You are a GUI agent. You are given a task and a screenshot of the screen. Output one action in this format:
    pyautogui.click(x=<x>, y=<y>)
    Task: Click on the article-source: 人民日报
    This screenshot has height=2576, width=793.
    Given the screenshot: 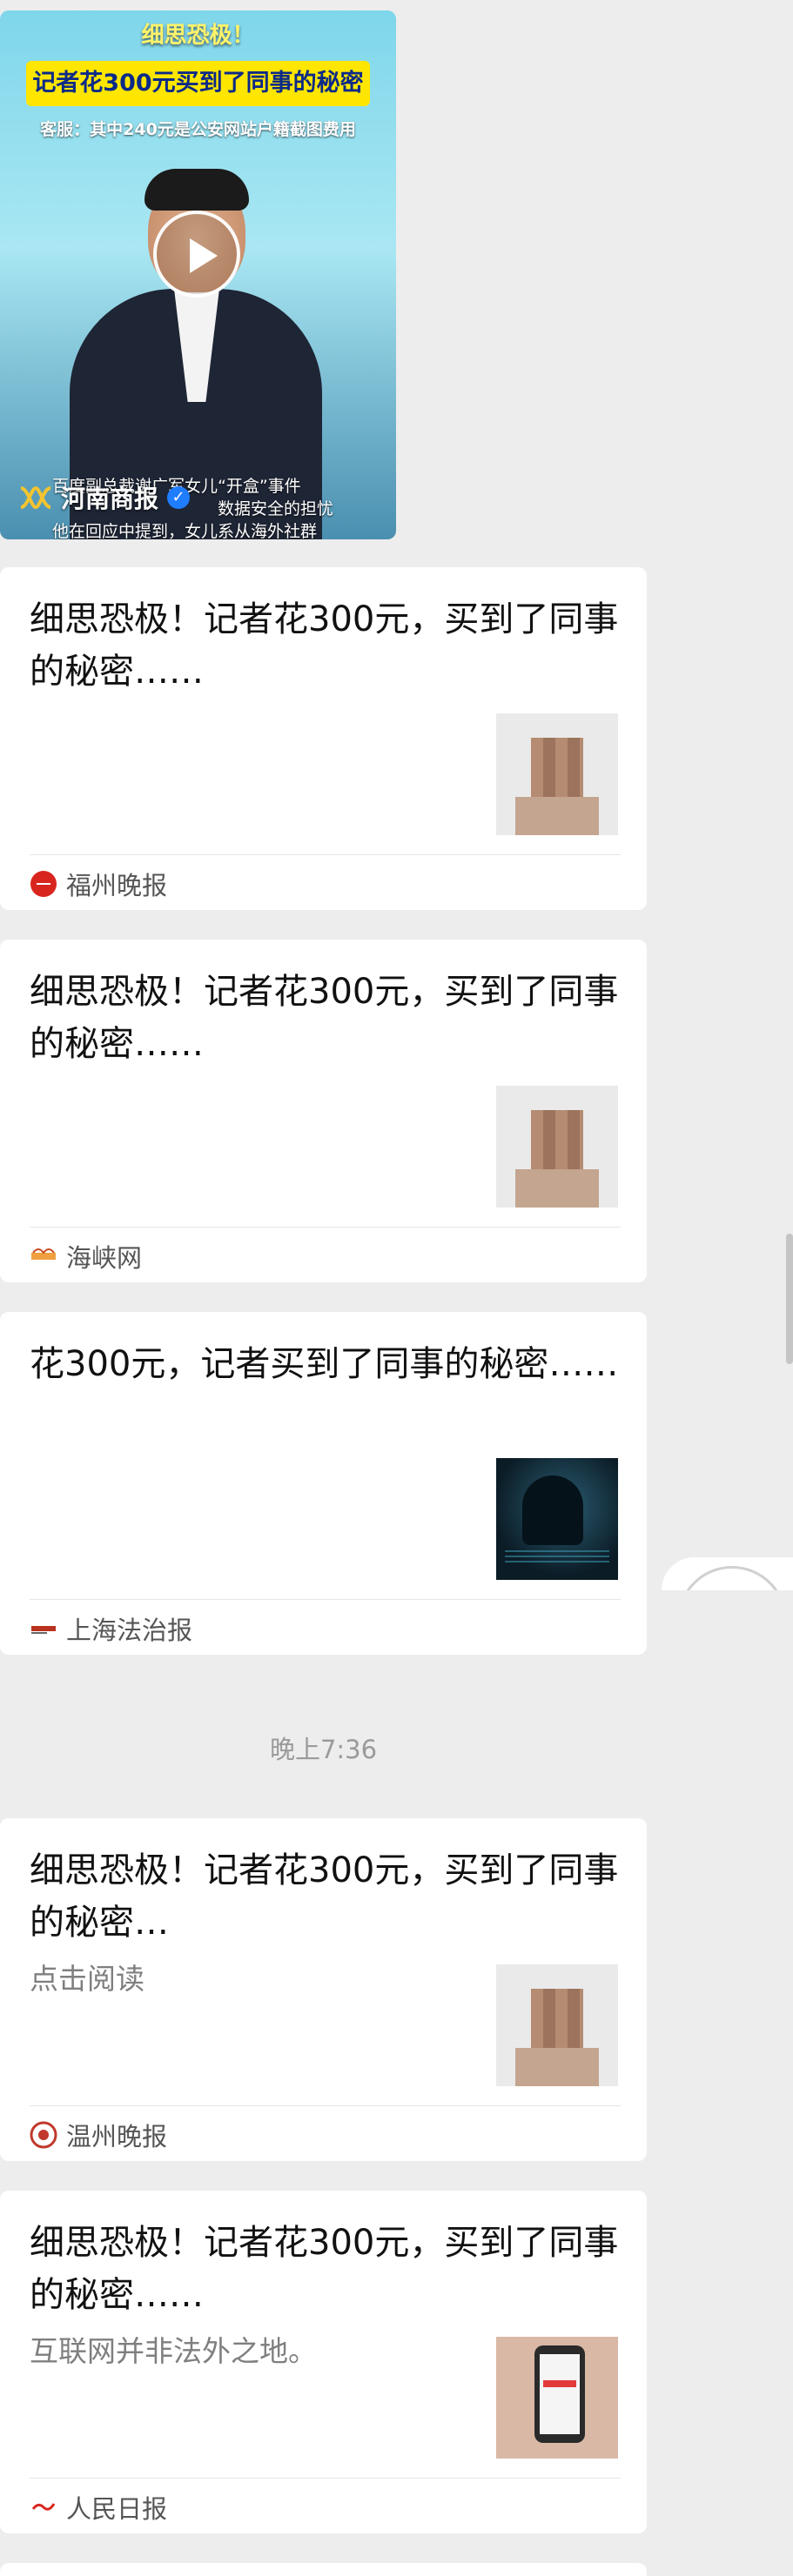 What is the action you would take?
    pyautogui.click(x=98, y=2507)
    